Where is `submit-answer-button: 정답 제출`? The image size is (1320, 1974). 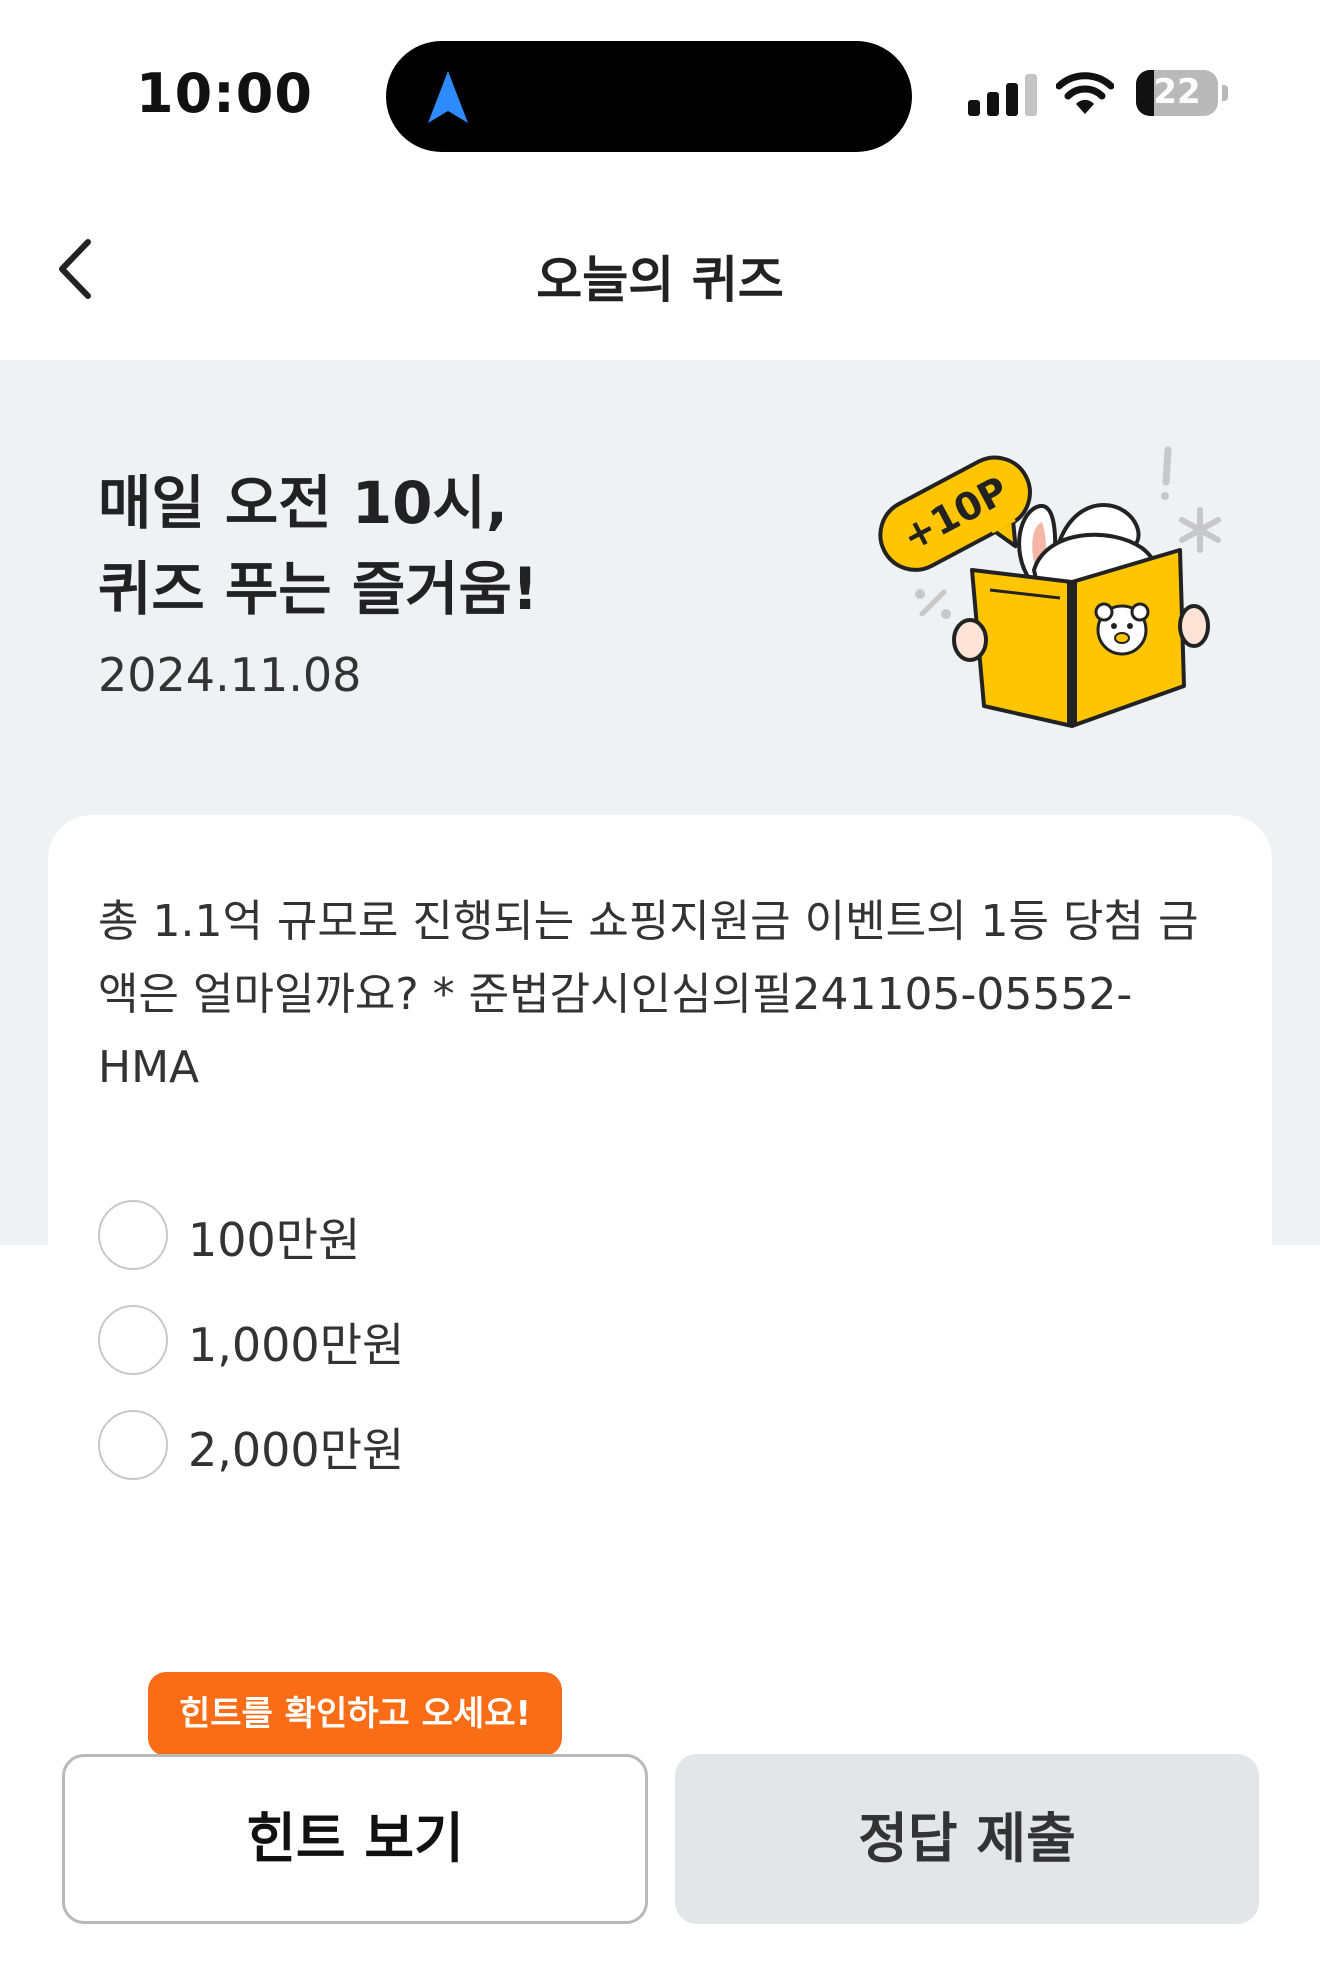 submit-answer-button: 정답 제출 is located at coordinates (967, 1839).